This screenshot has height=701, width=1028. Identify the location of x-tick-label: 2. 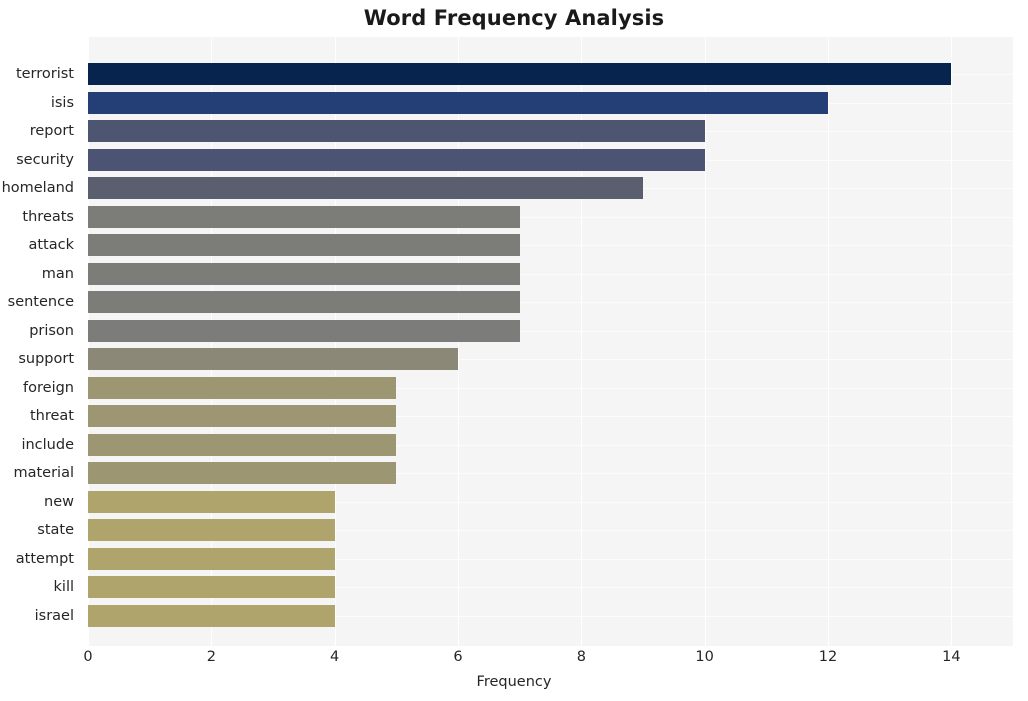
(211, 657).